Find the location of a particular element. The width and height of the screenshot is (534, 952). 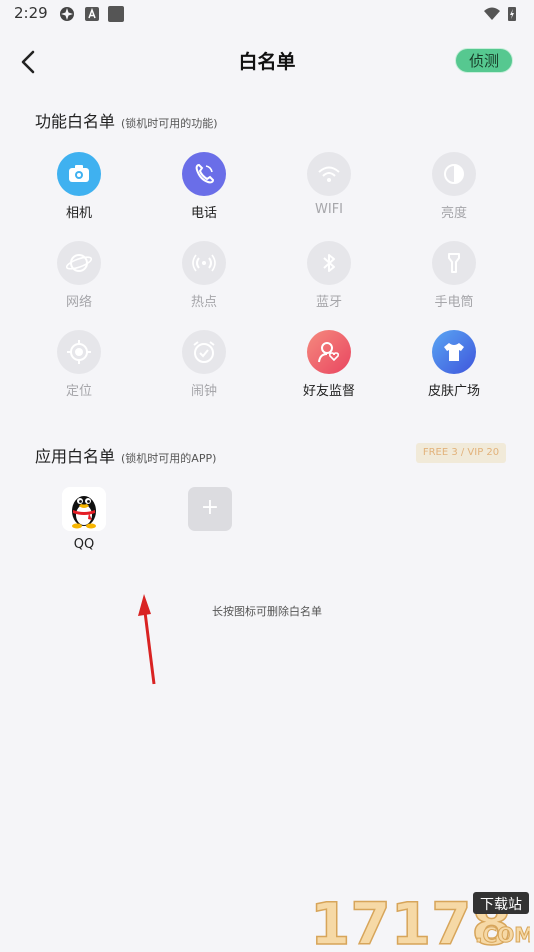

red-arrow-annotation is located at coordinates (147, 639).